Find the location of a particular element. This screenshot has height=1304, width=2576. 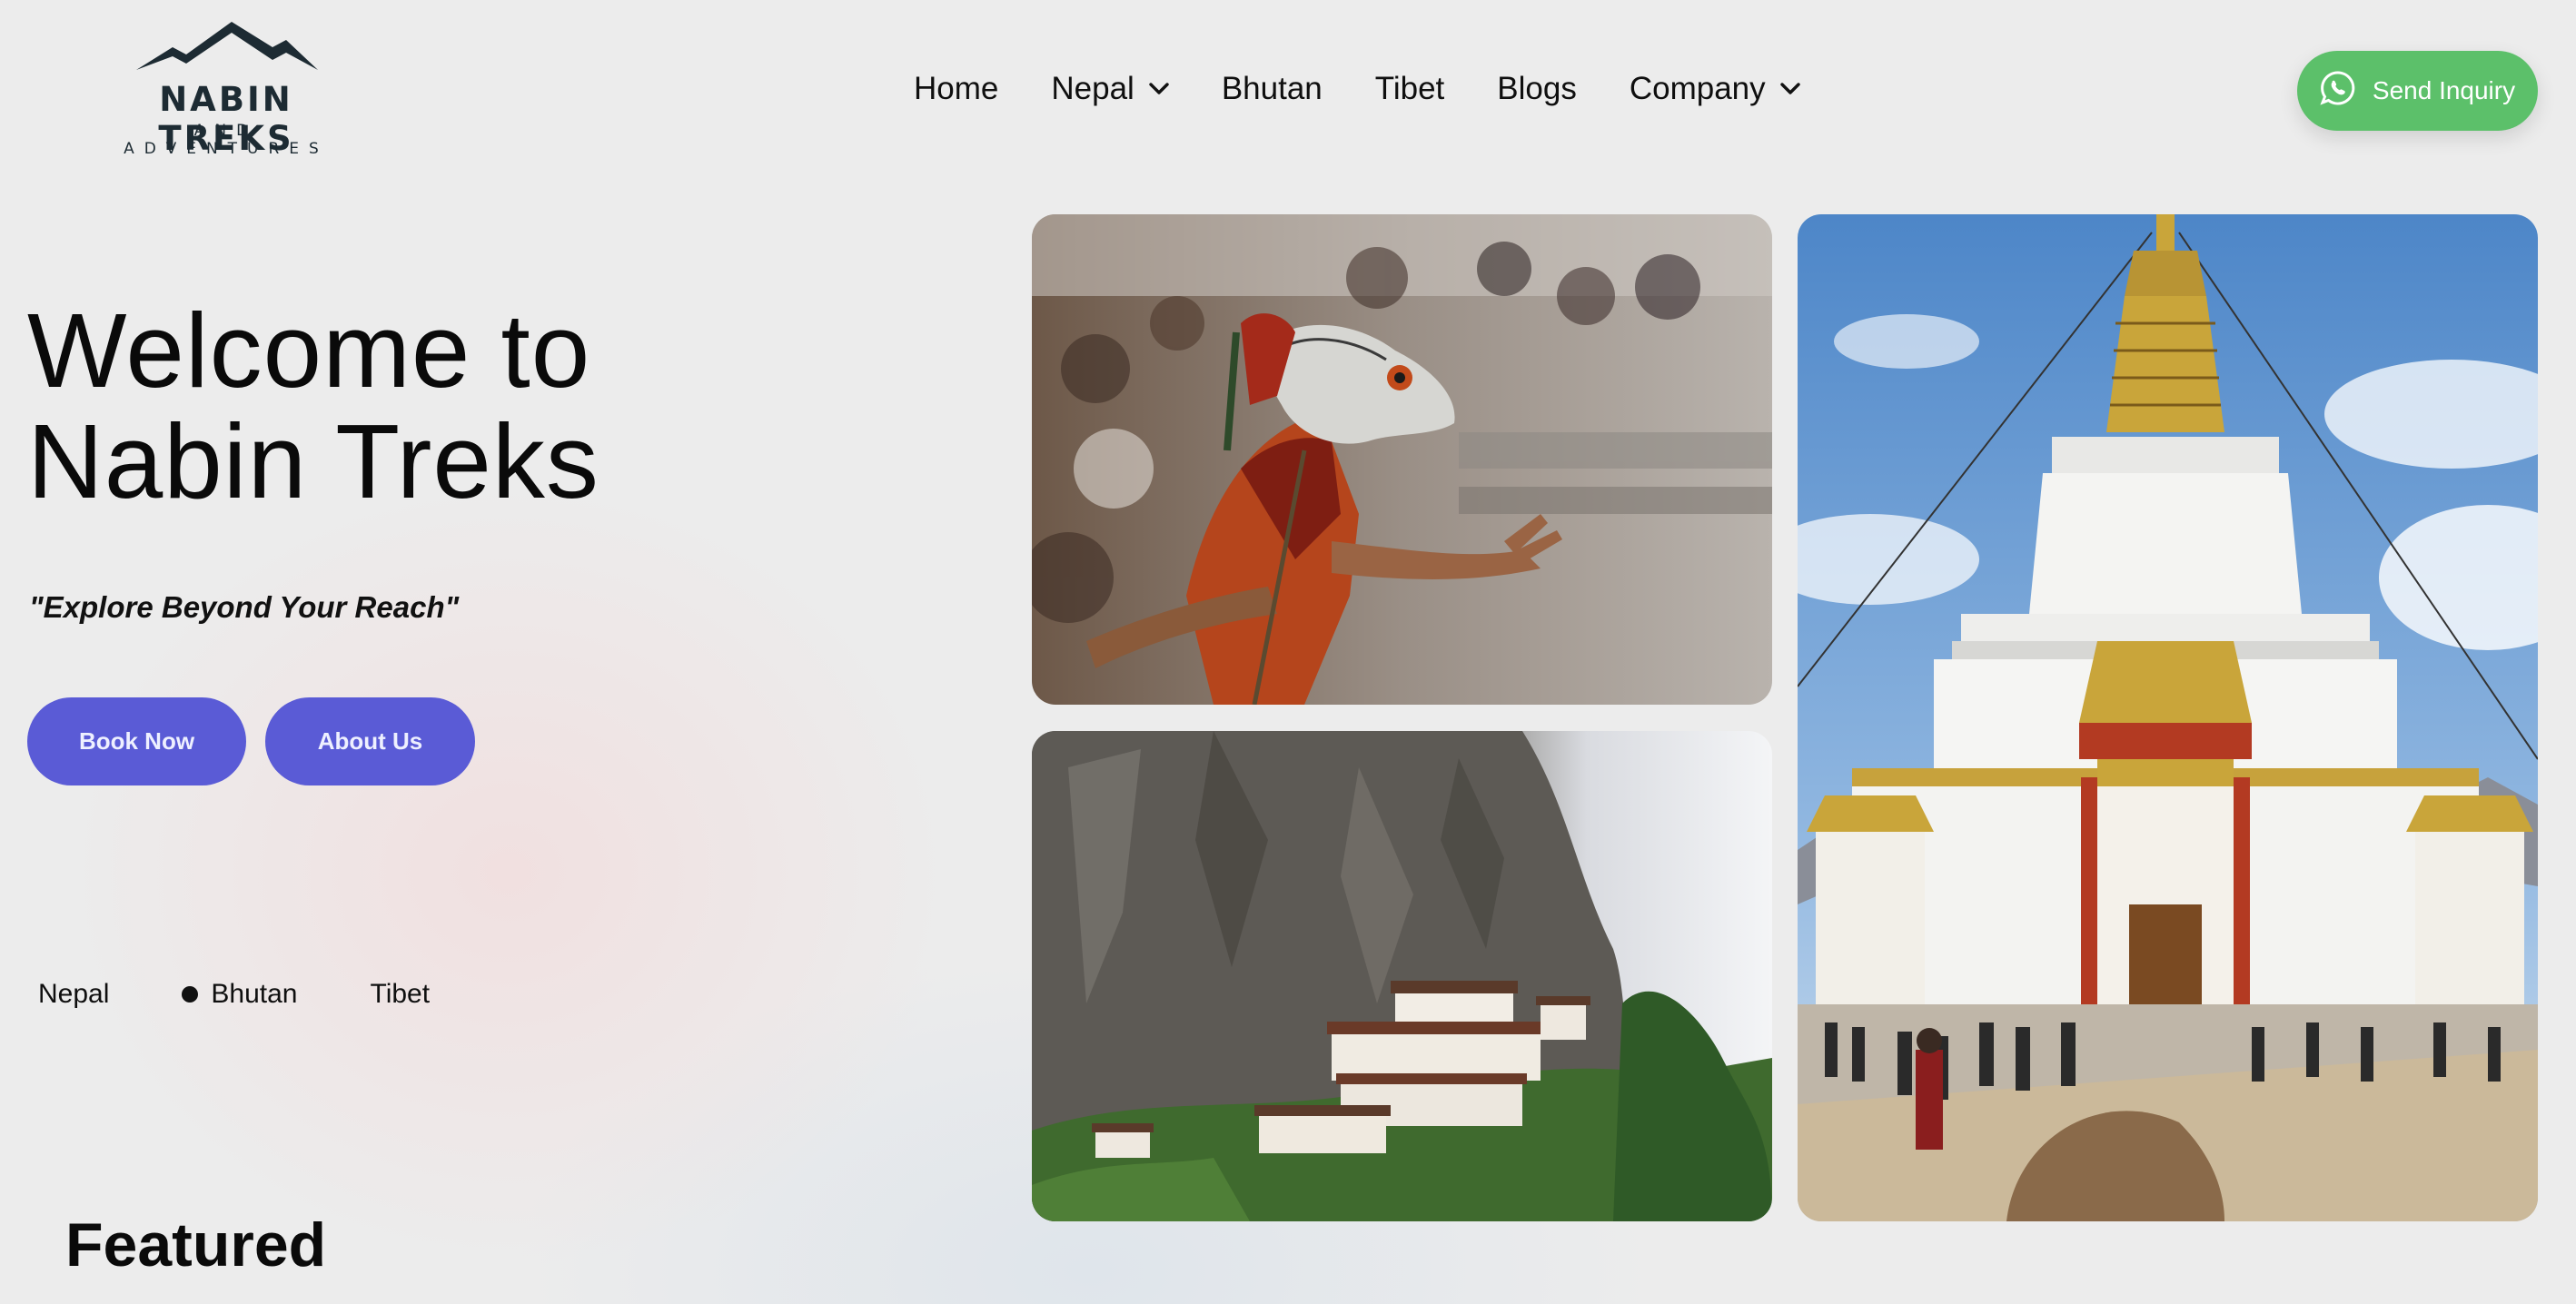

hero-title-line-2: Nabin Treks is located at coordinates (313, 461).